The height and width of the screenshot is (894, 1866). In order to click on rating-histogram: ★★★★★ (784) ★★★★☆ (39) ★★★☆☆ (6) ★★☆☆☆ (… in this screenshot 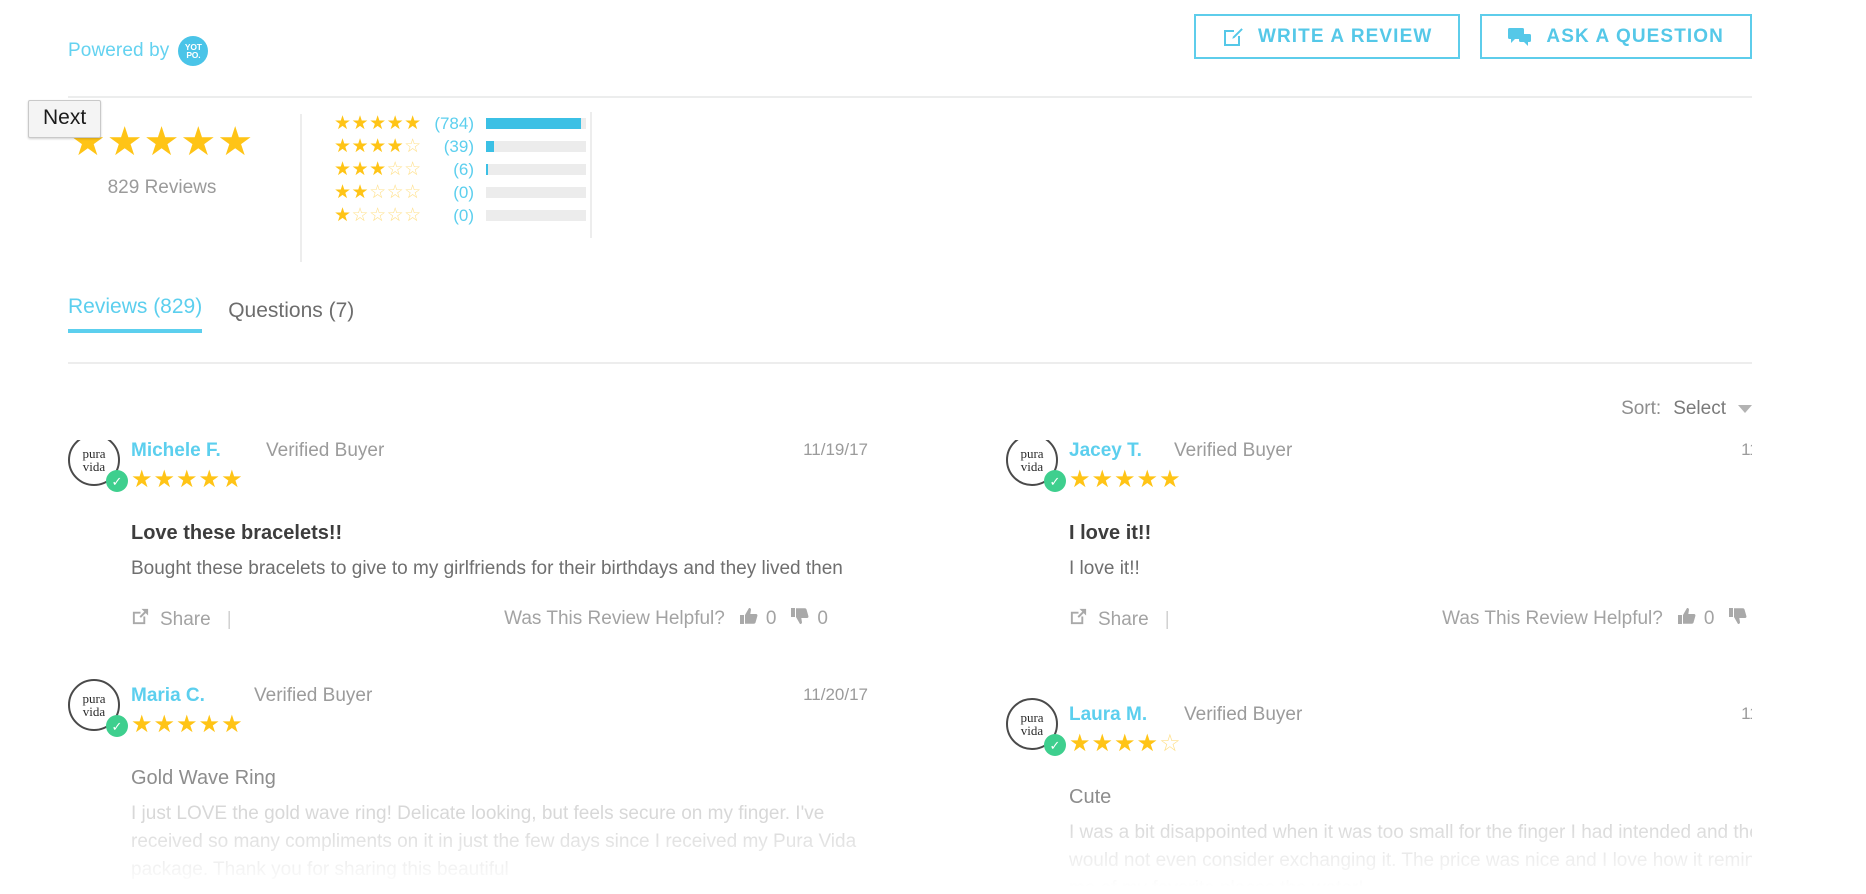, I will do `click(460, 169)`.